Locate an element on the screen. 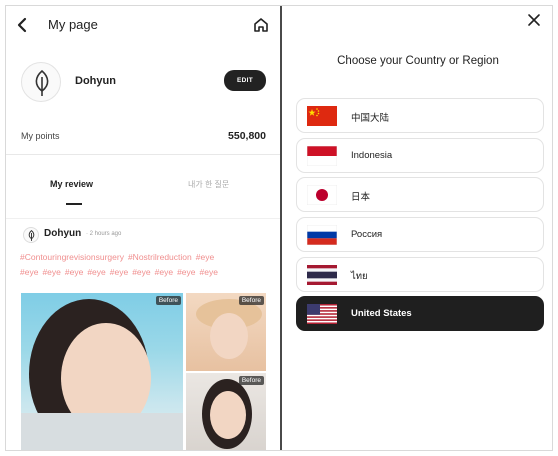 The image size is (558, 456). review-photo-main: Before is located at coordinates (102, 371).